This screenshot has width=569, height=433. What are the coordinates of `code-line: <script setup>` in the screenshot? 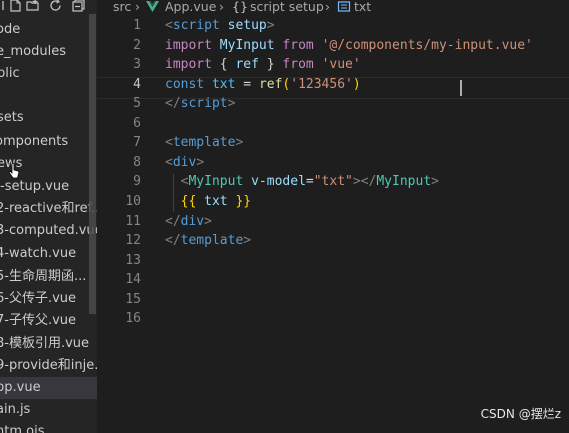 It's located at (220, 25).